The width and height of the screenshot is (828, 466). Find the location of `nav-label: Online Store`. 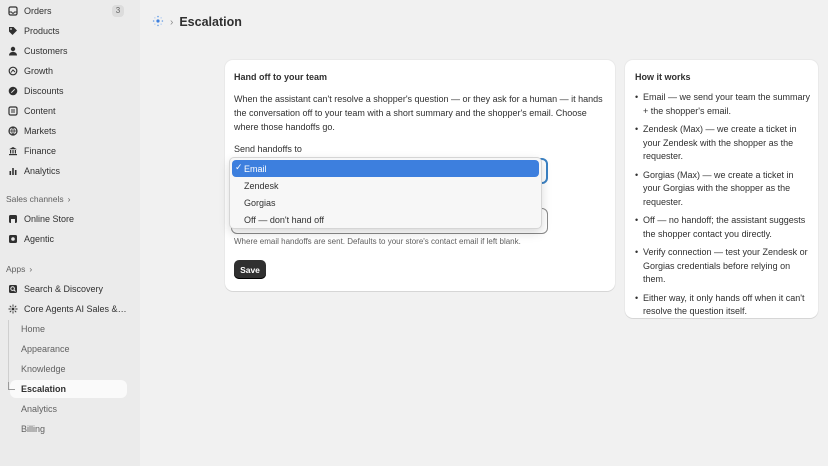

nav-label: Online Store is located at coordinates (49, 219).